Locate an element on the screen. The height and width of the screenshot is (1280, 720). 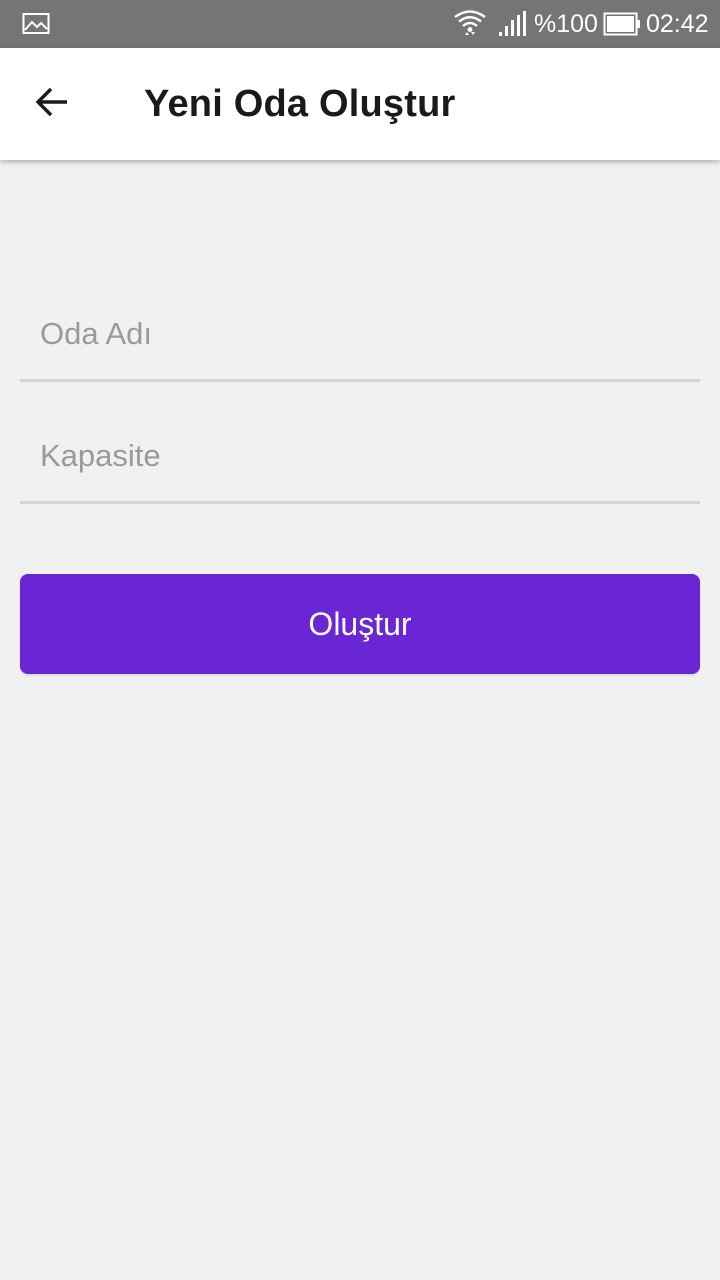
battery-percent: %100 is located at coordinates (566, 24).